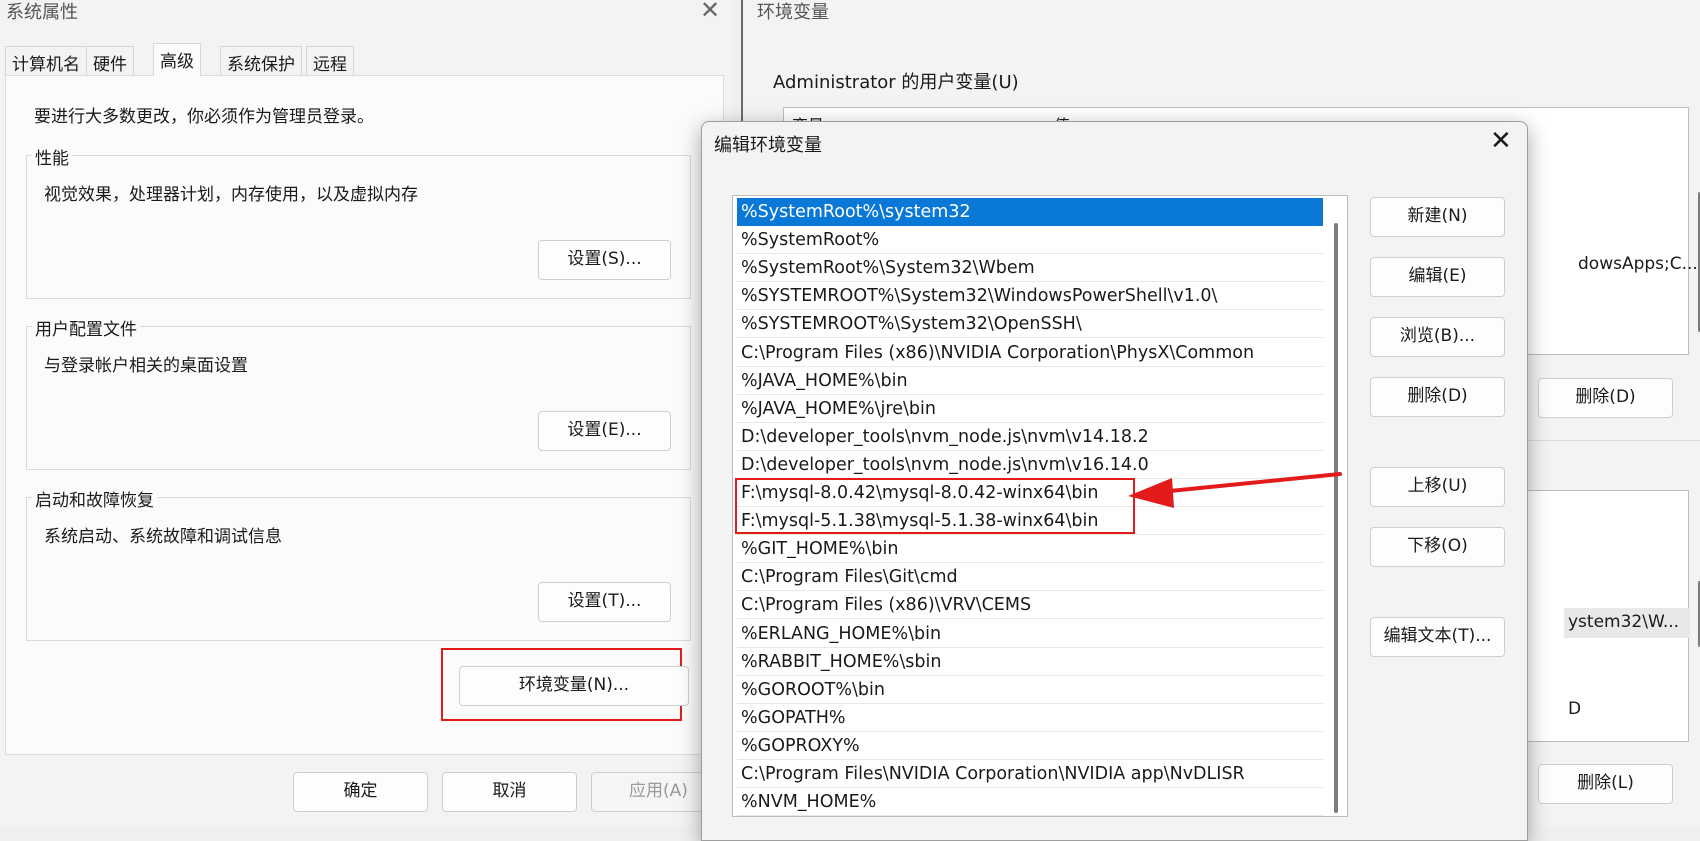  Describe the element at coordinates (46, 61) in the screenshot. I see `tab-computer-name: 计算机名` at that location.